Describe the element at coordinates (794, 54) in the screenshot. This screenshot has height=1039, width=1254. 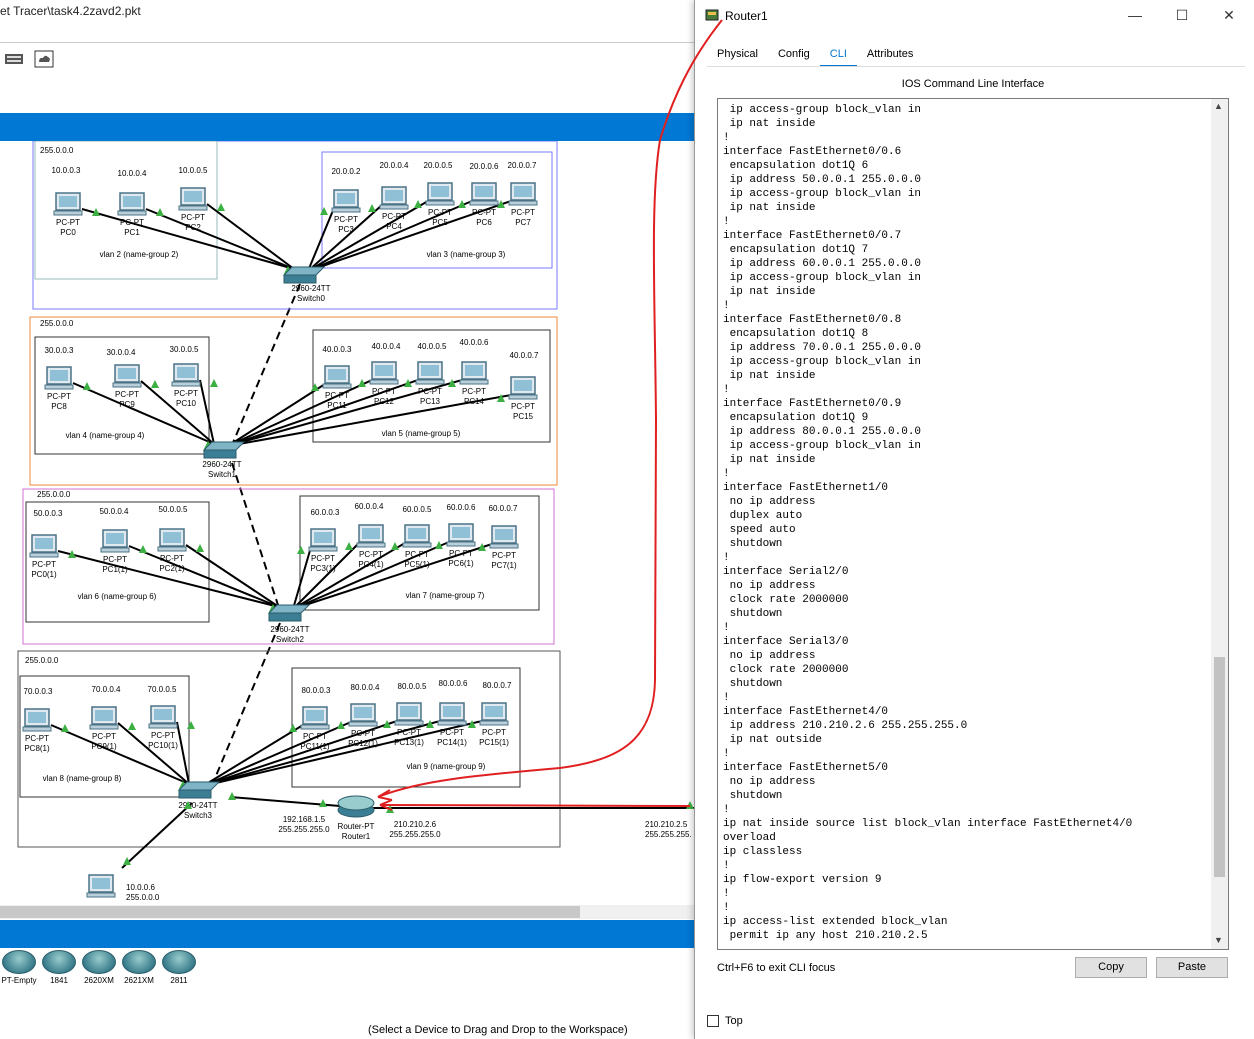
I see `tab-config: Config` at that location.